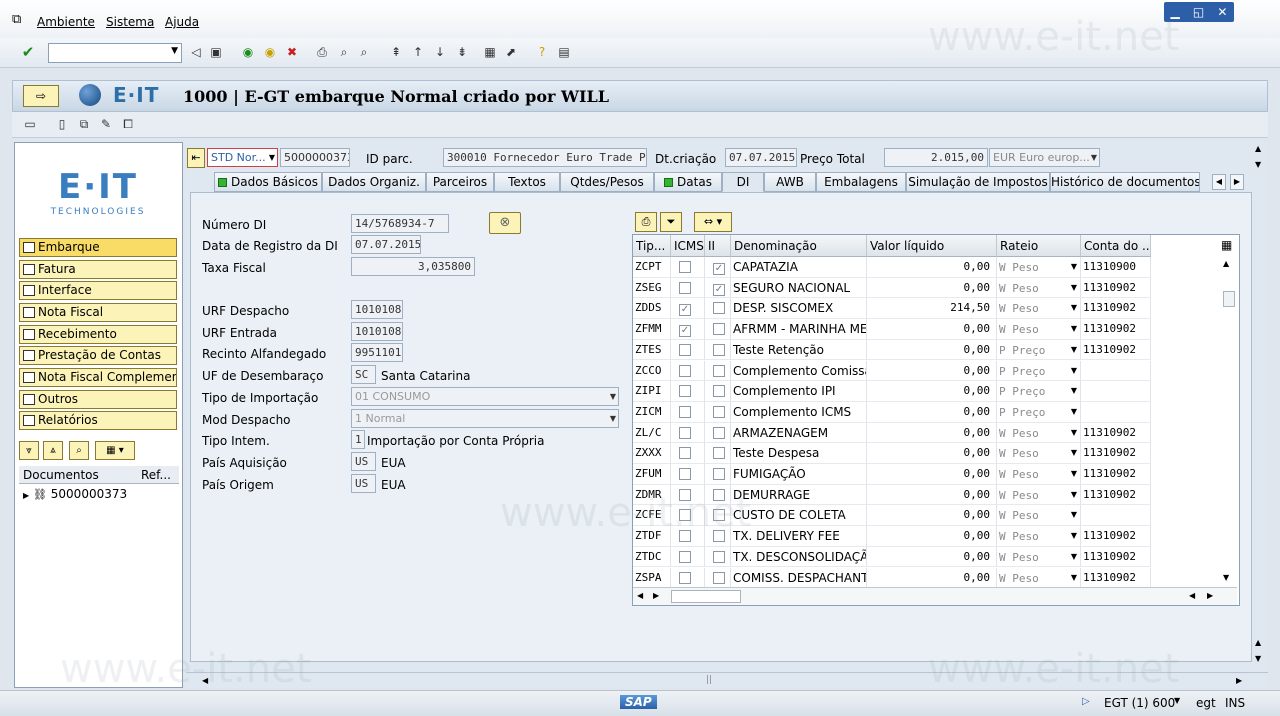 The image size is (1280, 716). I want to click on cell-ii: ✓, so click(718, 288).